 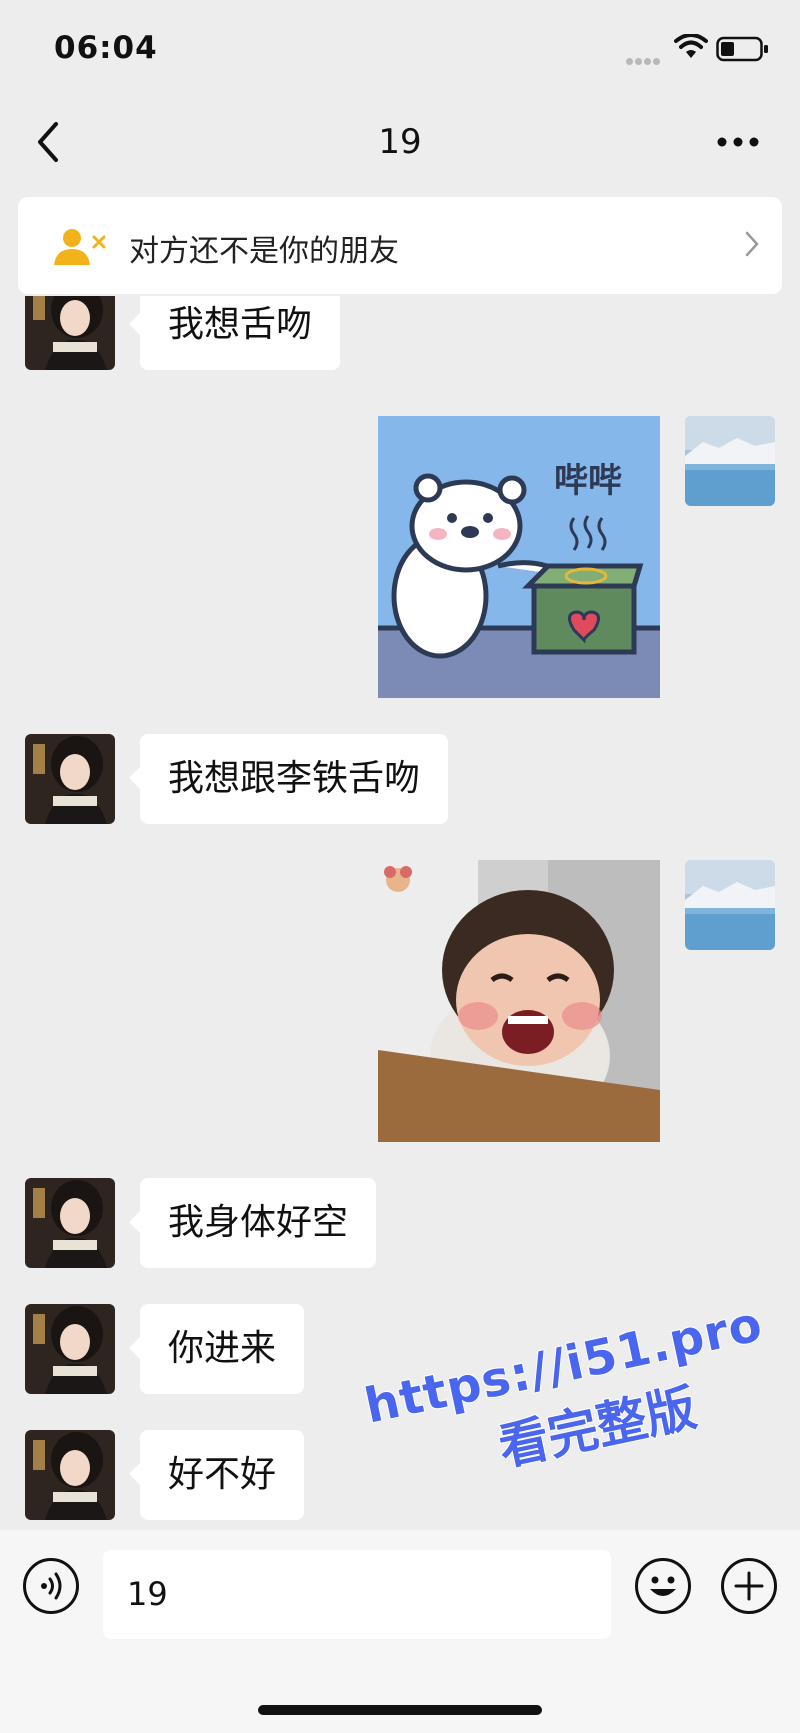 I want to click on sticker-laughing-child, so click(x=519, y=1001).